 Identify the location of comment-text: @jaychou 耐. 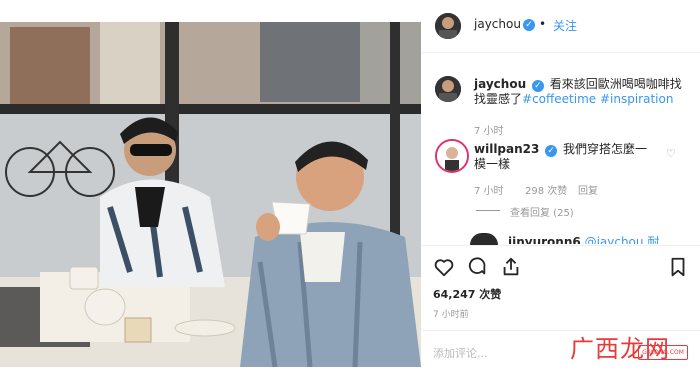
(622, 239).